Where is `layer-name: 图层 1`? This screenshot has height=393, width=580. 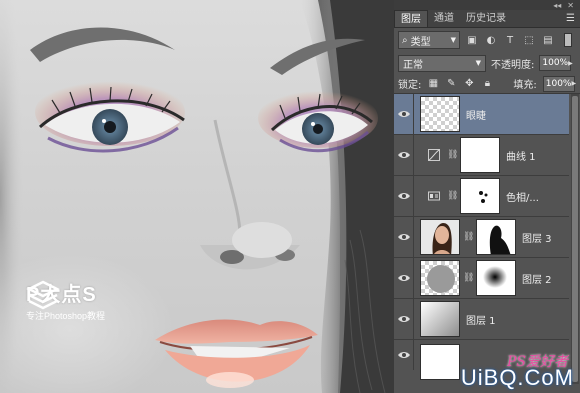
layer-name: 图层 1 is located at coordinates (481, 319).